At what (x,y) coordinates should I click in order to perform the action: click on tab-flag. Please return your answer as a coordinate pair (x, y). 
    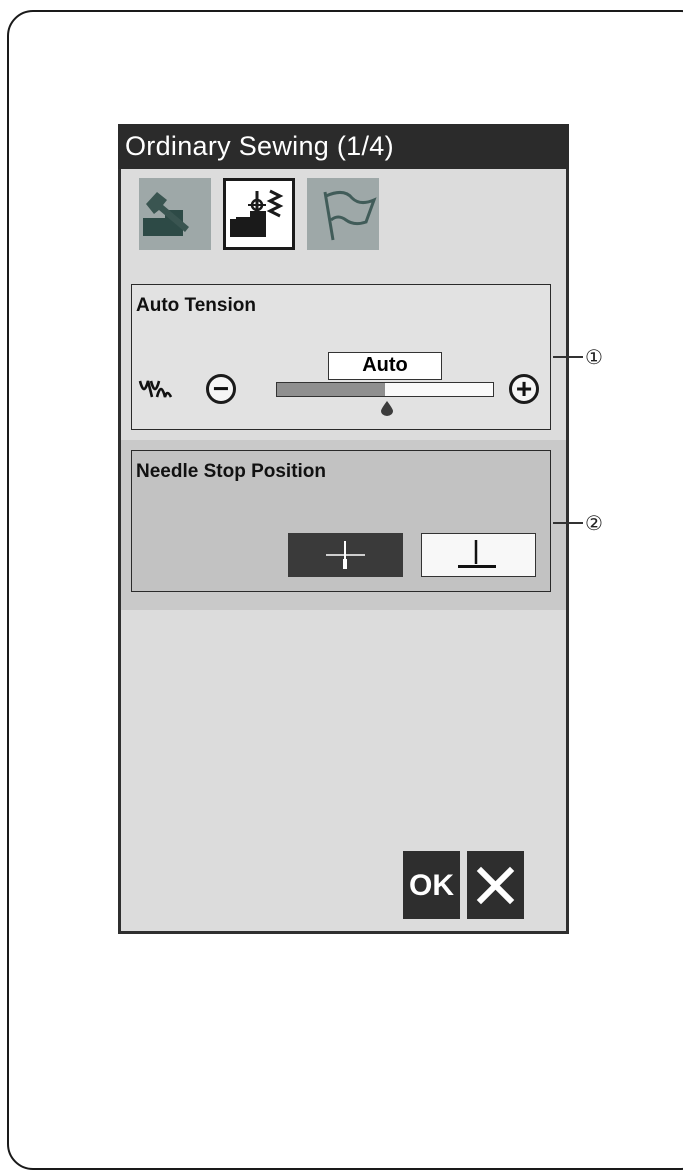
    Looking at the image, I should click on (343, 214).